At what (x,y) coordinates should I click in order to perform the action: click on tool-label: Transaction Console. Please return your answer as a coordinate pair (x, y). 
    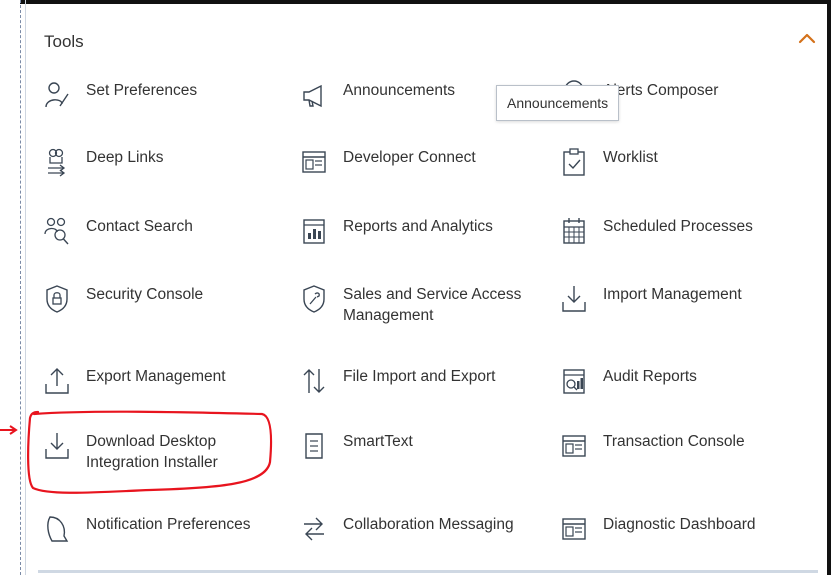
    Looking at the image, I should click on (674, 441).